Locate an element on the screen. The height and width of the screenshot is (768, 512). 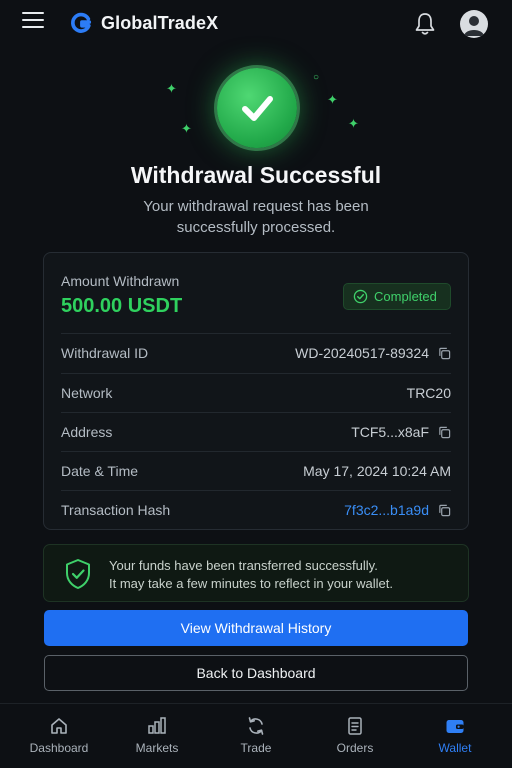
detail-row-transaction-hash: Transaction Hash 7f3c2...b1a9d is located at coordinates (256, 509).